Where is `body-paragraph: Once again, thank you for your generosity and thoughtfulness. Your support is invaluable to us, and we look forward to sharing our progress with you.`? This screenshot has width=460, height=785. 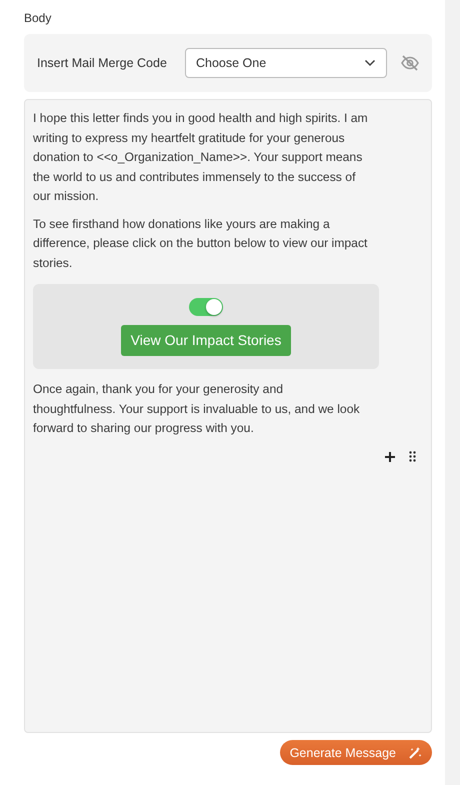 body-paragraph: Once again, thank you for your generosity and thoughtfulness. Your support is invaluable to us, and we look forward to sharing our progress with you. is located at coordinates (197, 409).